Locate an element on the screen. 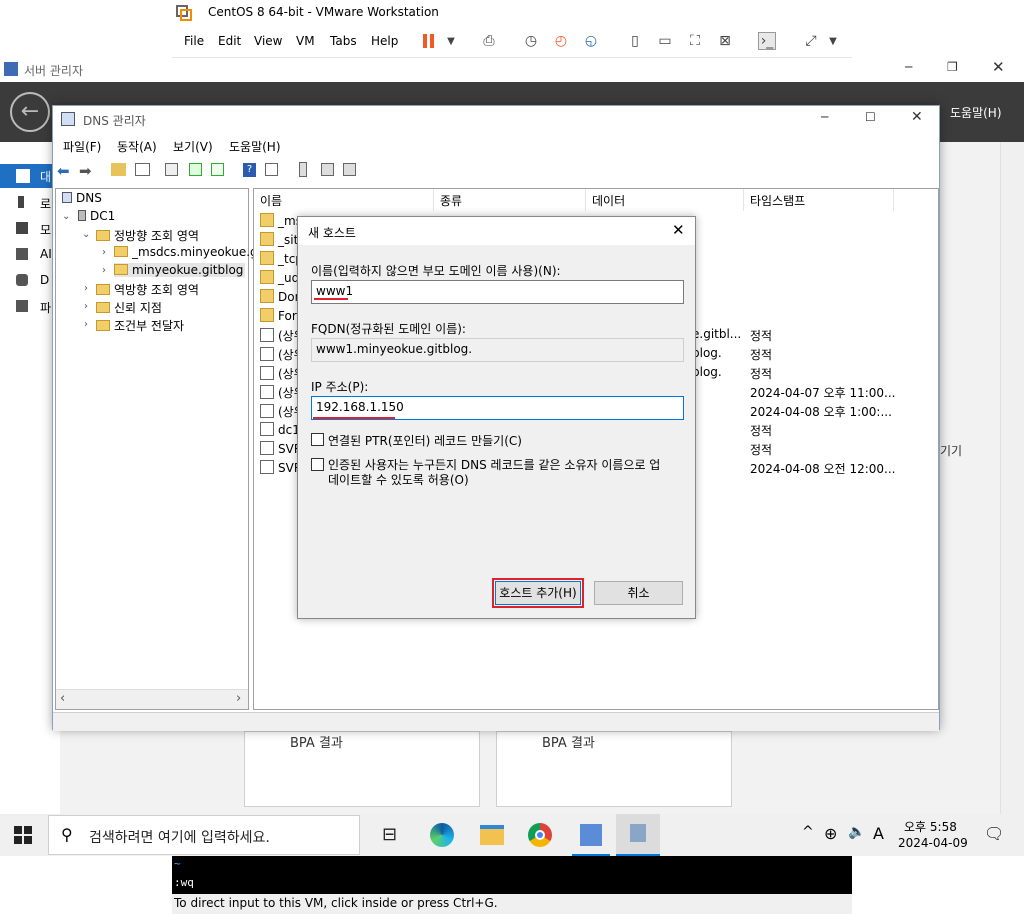 The image size is (1024, 914). horizontal-scrollbar: ‹ › is located at coordinates (152, 699).